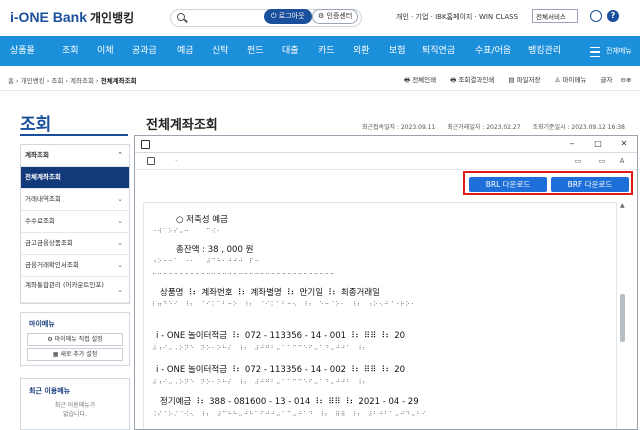 This screenshot has height=430, width=640. Describe the element at coordinates (616, 80) in the screenshot. I see `font-size-button: 글자 ⊖⊕` at that location.